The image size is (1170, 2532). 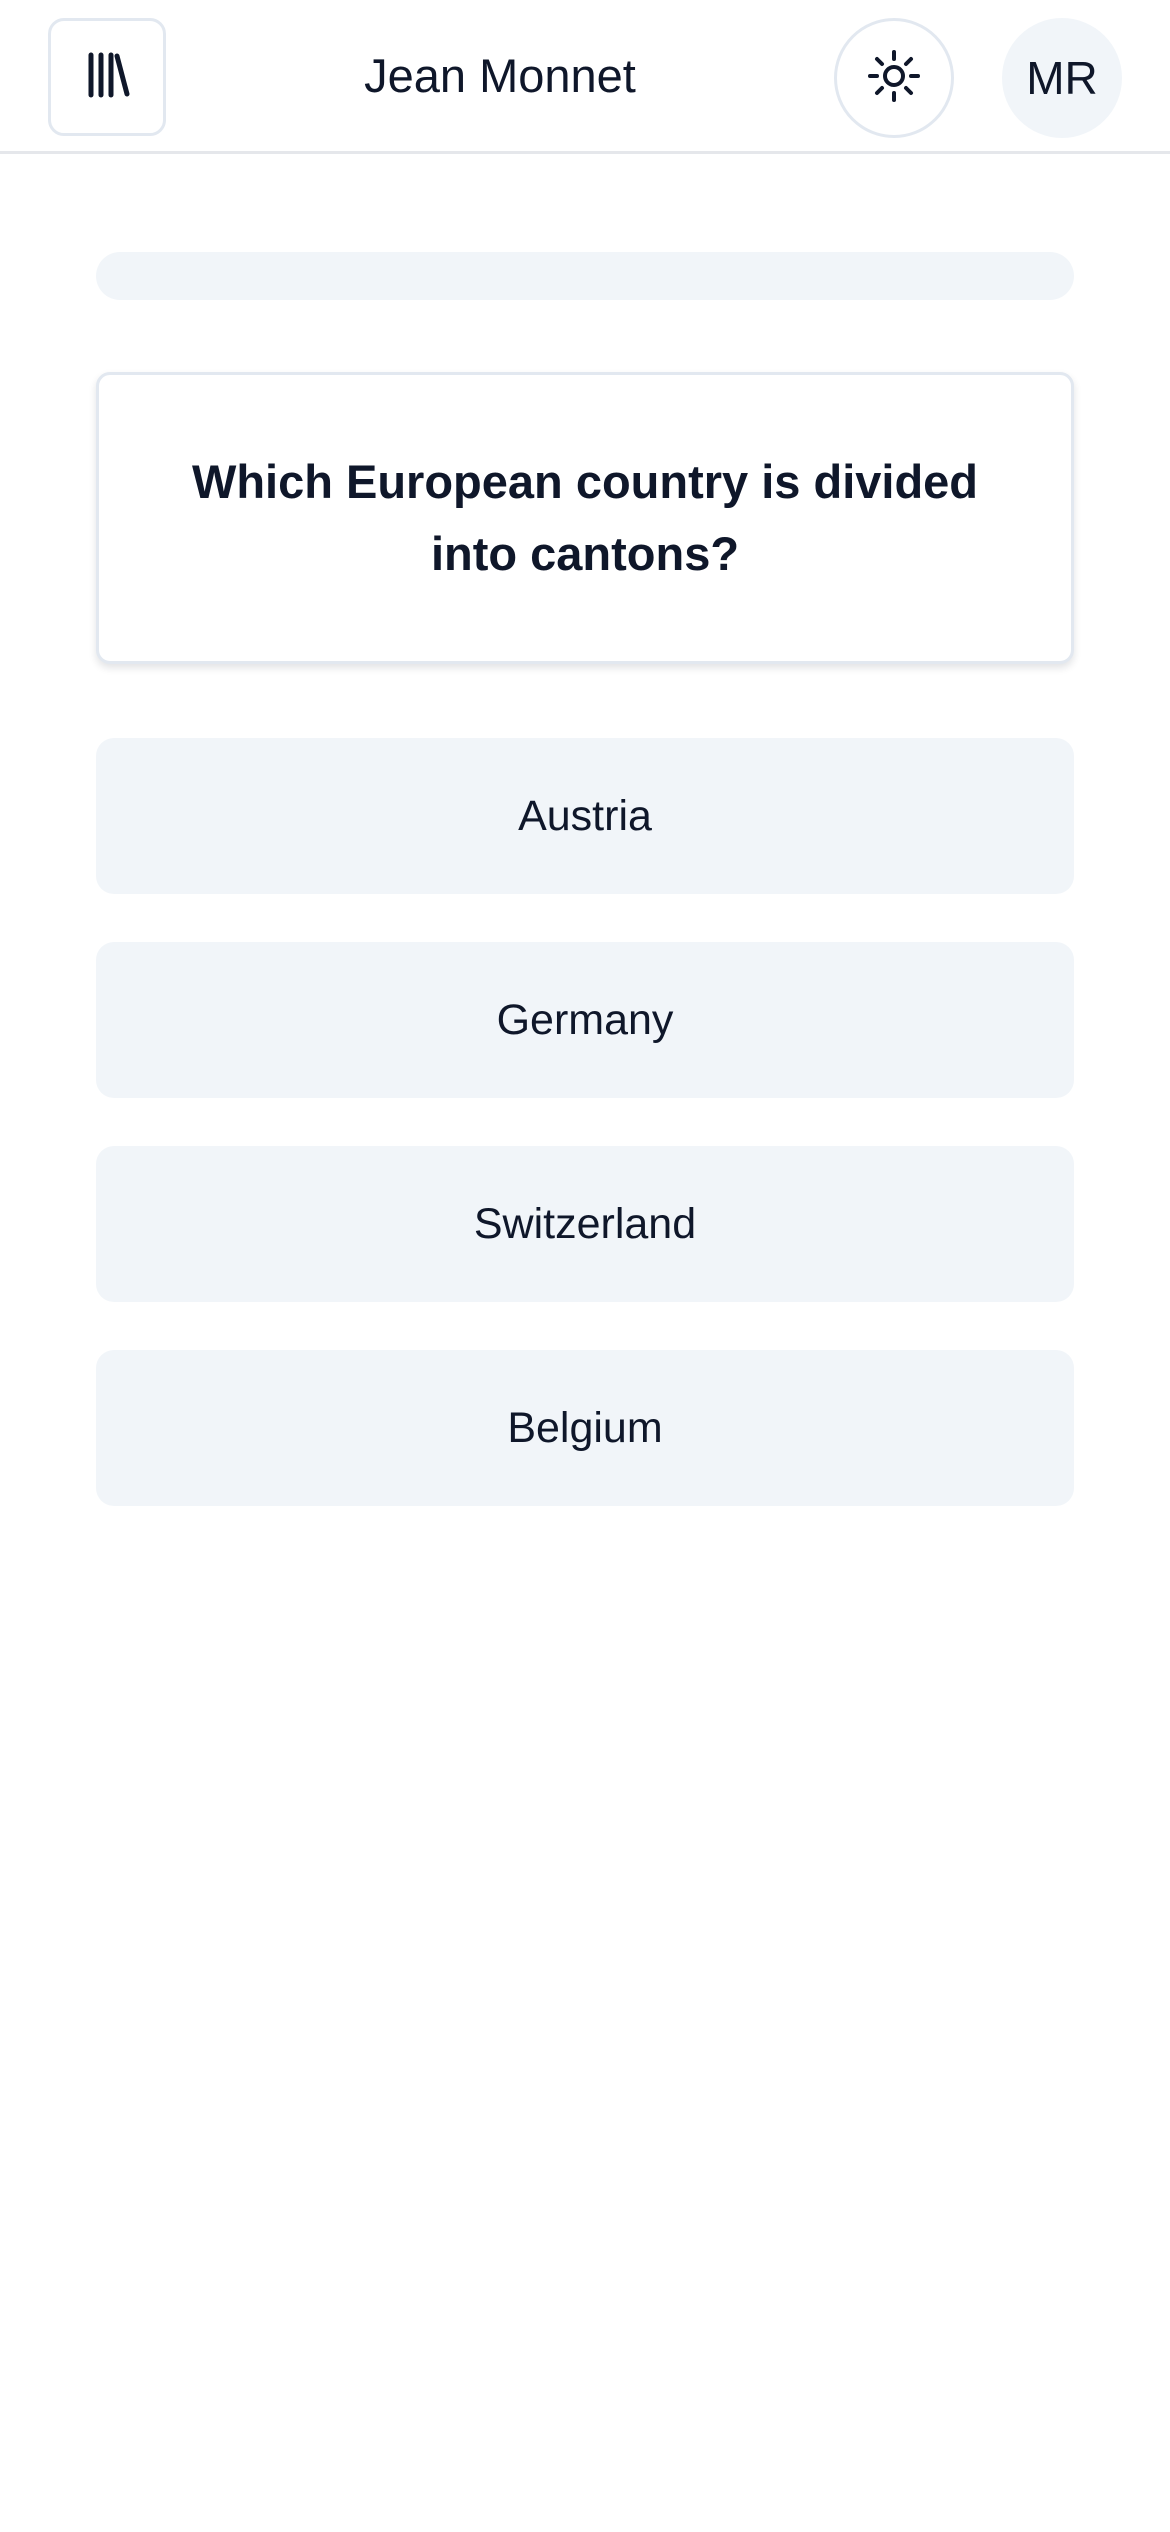 I want to click on answer-option-germany: Germany, so click(x=585, y=1020).